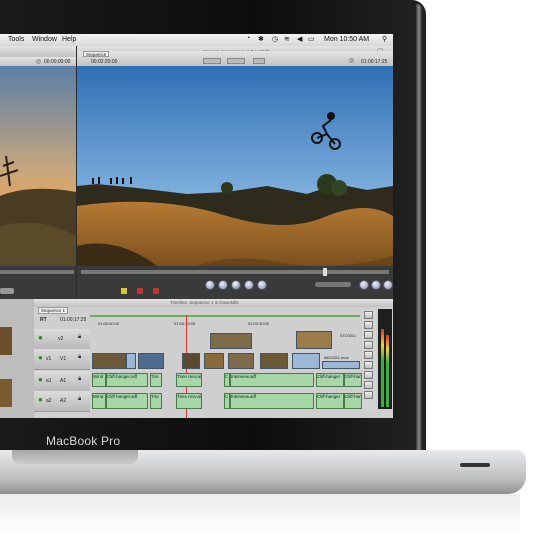 Image resolution: width=540 pixels, height=538 pixels. Describe the element at coordinates (37, 272) in the screenshot. I see `viewer-scrubber` at that location.